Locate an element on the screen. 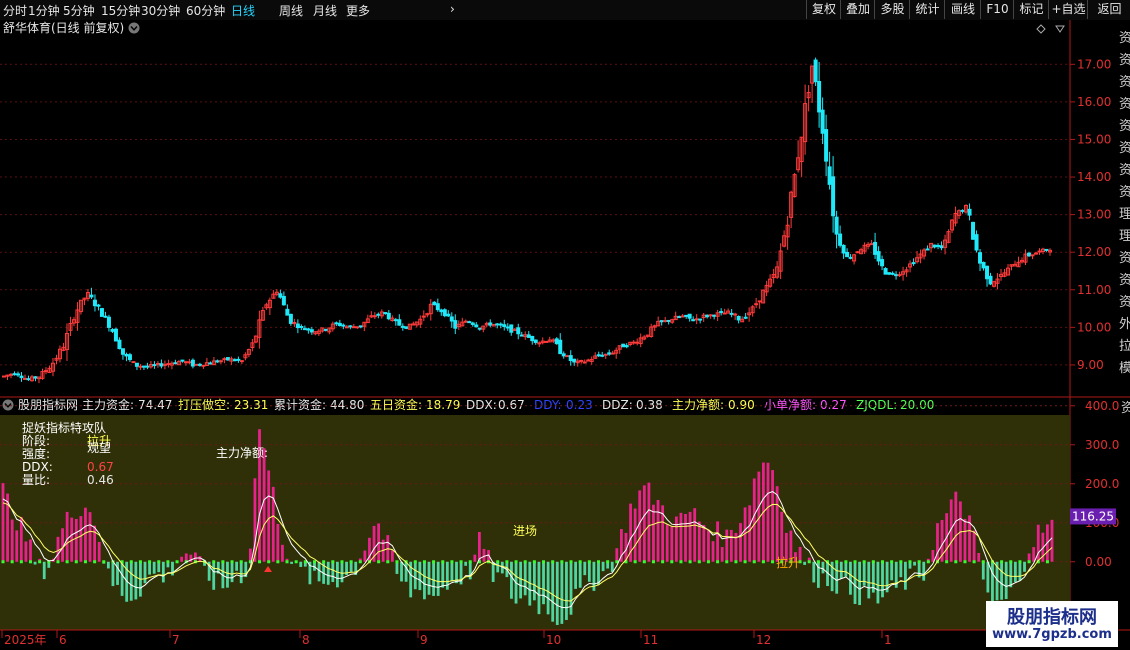  period-tab-2: 5分钟 is located at coordinates (79, 10).